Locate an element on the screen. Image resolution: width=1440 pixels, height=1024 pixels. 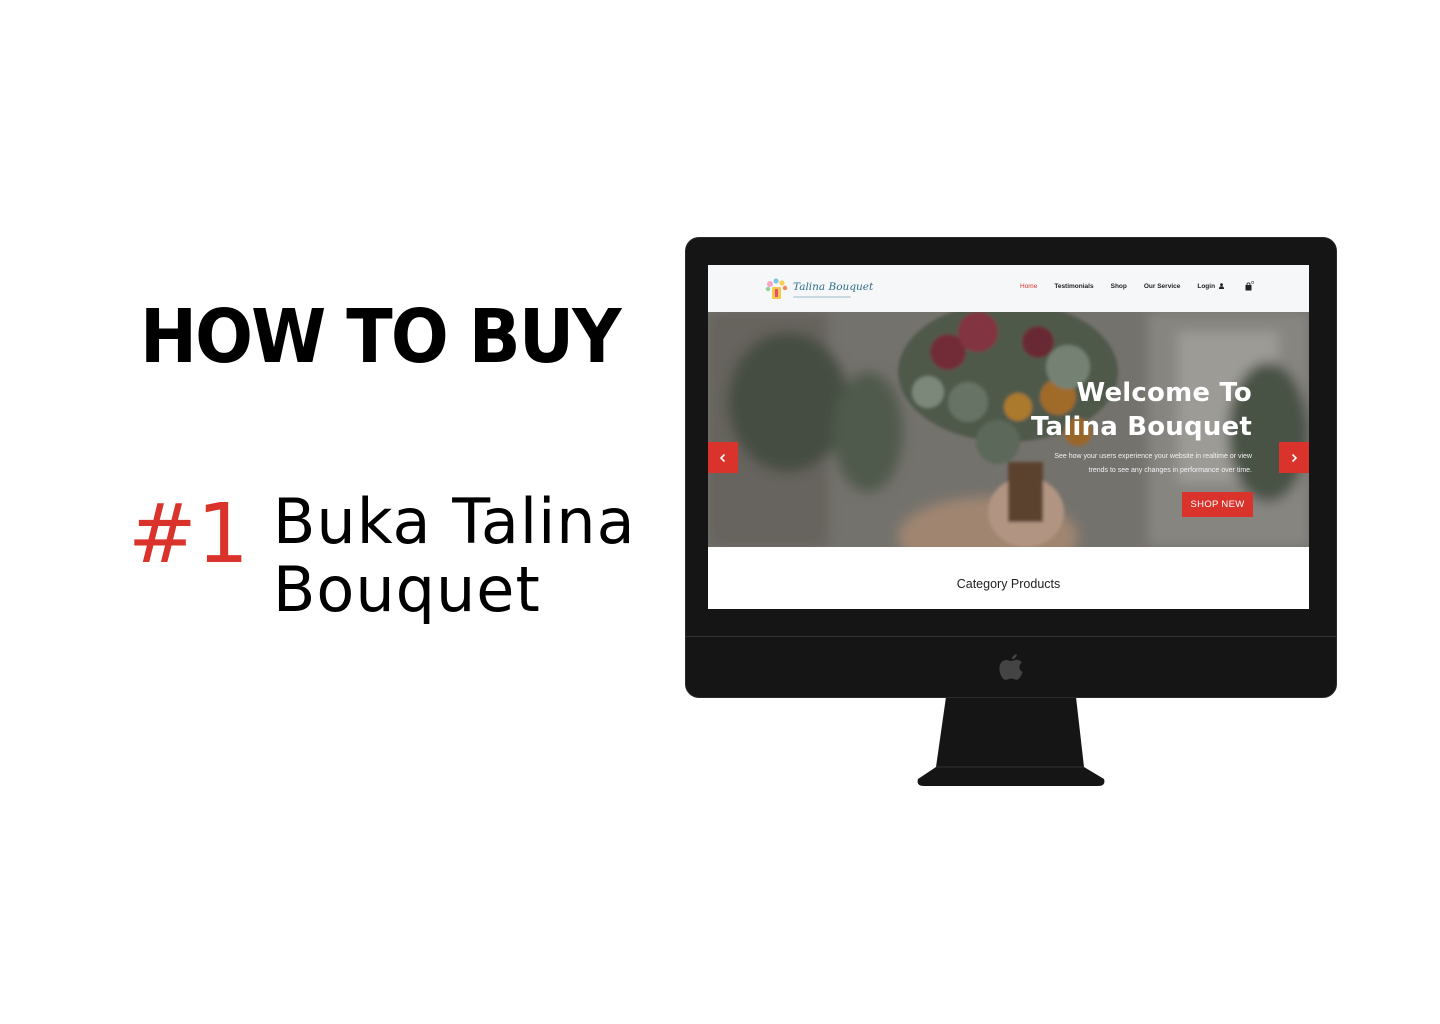
nav-testimonials: Testimonials is located at coordinates (1073, 286).